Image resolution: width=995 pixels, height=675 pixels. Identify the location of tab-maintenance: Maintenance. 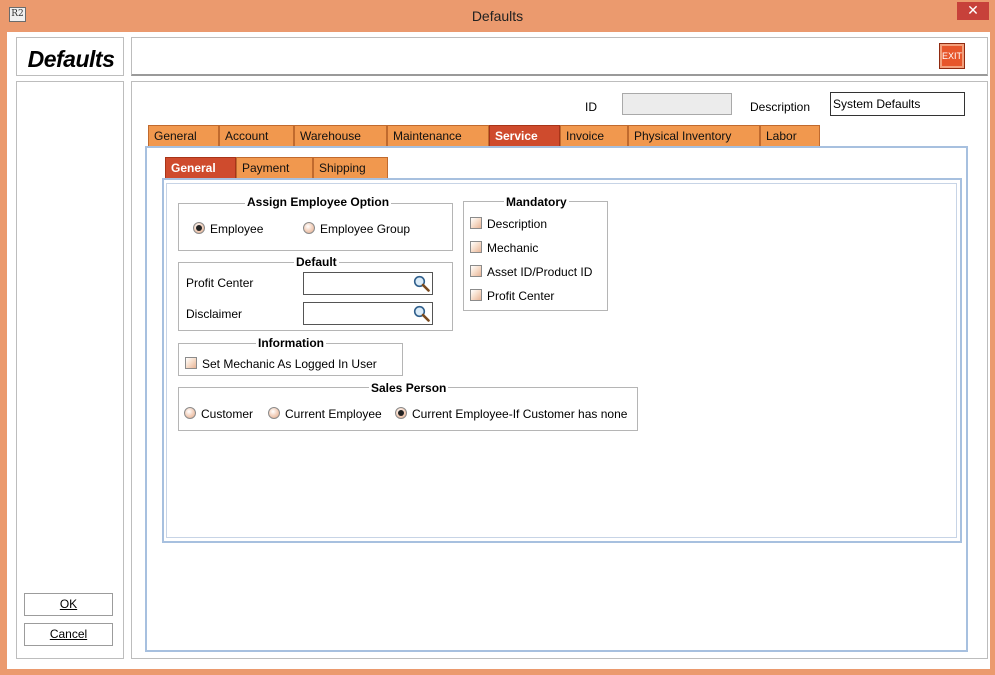
(438, 135).